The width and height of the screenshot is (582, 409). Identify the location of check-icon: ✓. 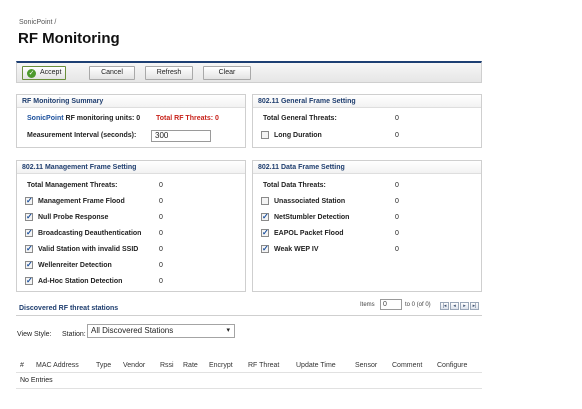
(31, 73).